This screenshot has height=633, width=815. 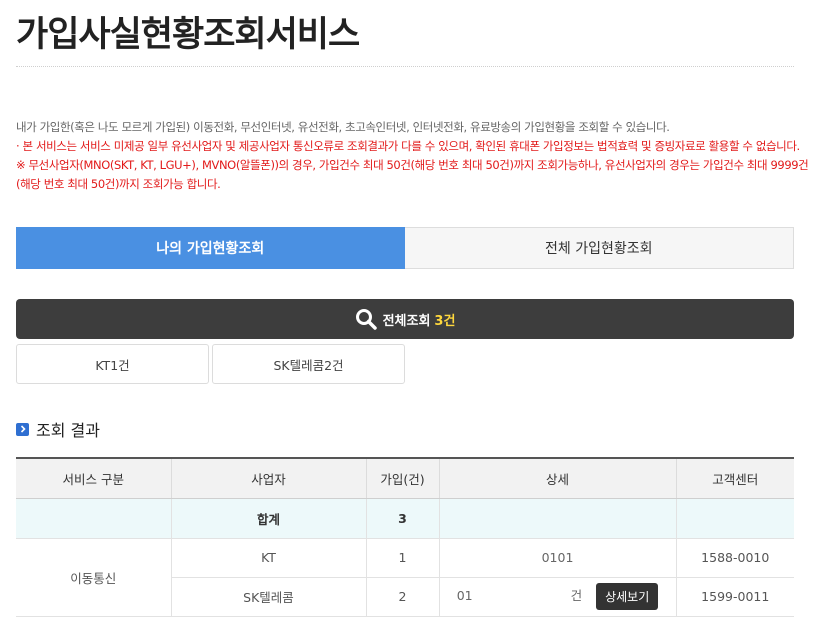 I want to click on page-title: 가입사실현황조회서비스, so click(x=188, y=35).